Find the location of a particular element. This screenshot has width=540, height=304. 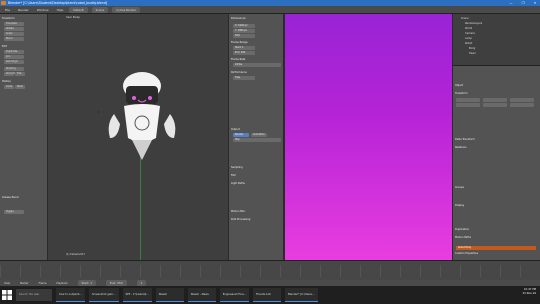

menu-help: Help is located at coordinates (60, 10).